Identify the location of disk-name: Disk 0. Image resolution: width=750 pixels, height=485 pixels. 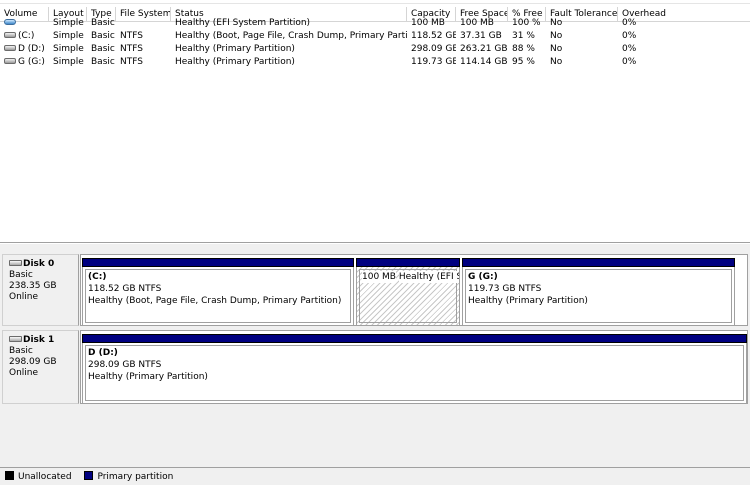
(39, 264).